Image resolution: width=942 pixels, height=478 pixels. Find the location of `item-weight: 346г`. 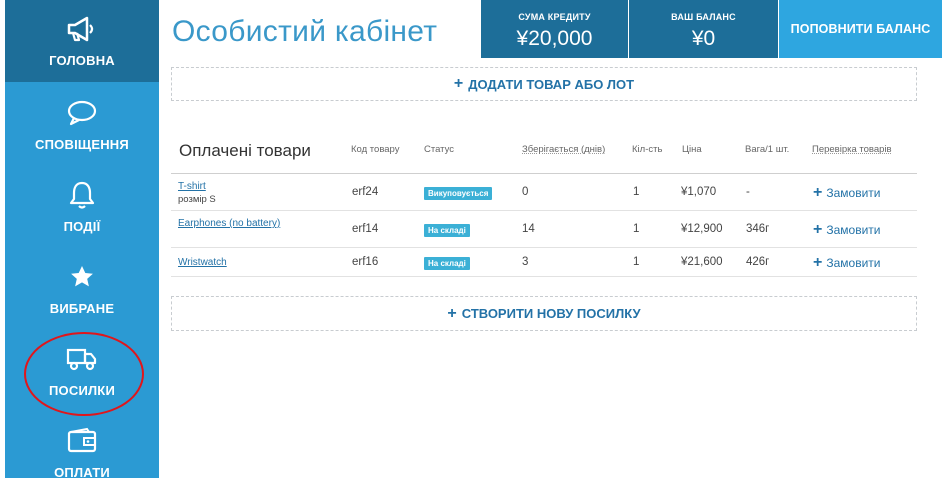

item-weight: 346г is located at coordinates (758, 229).